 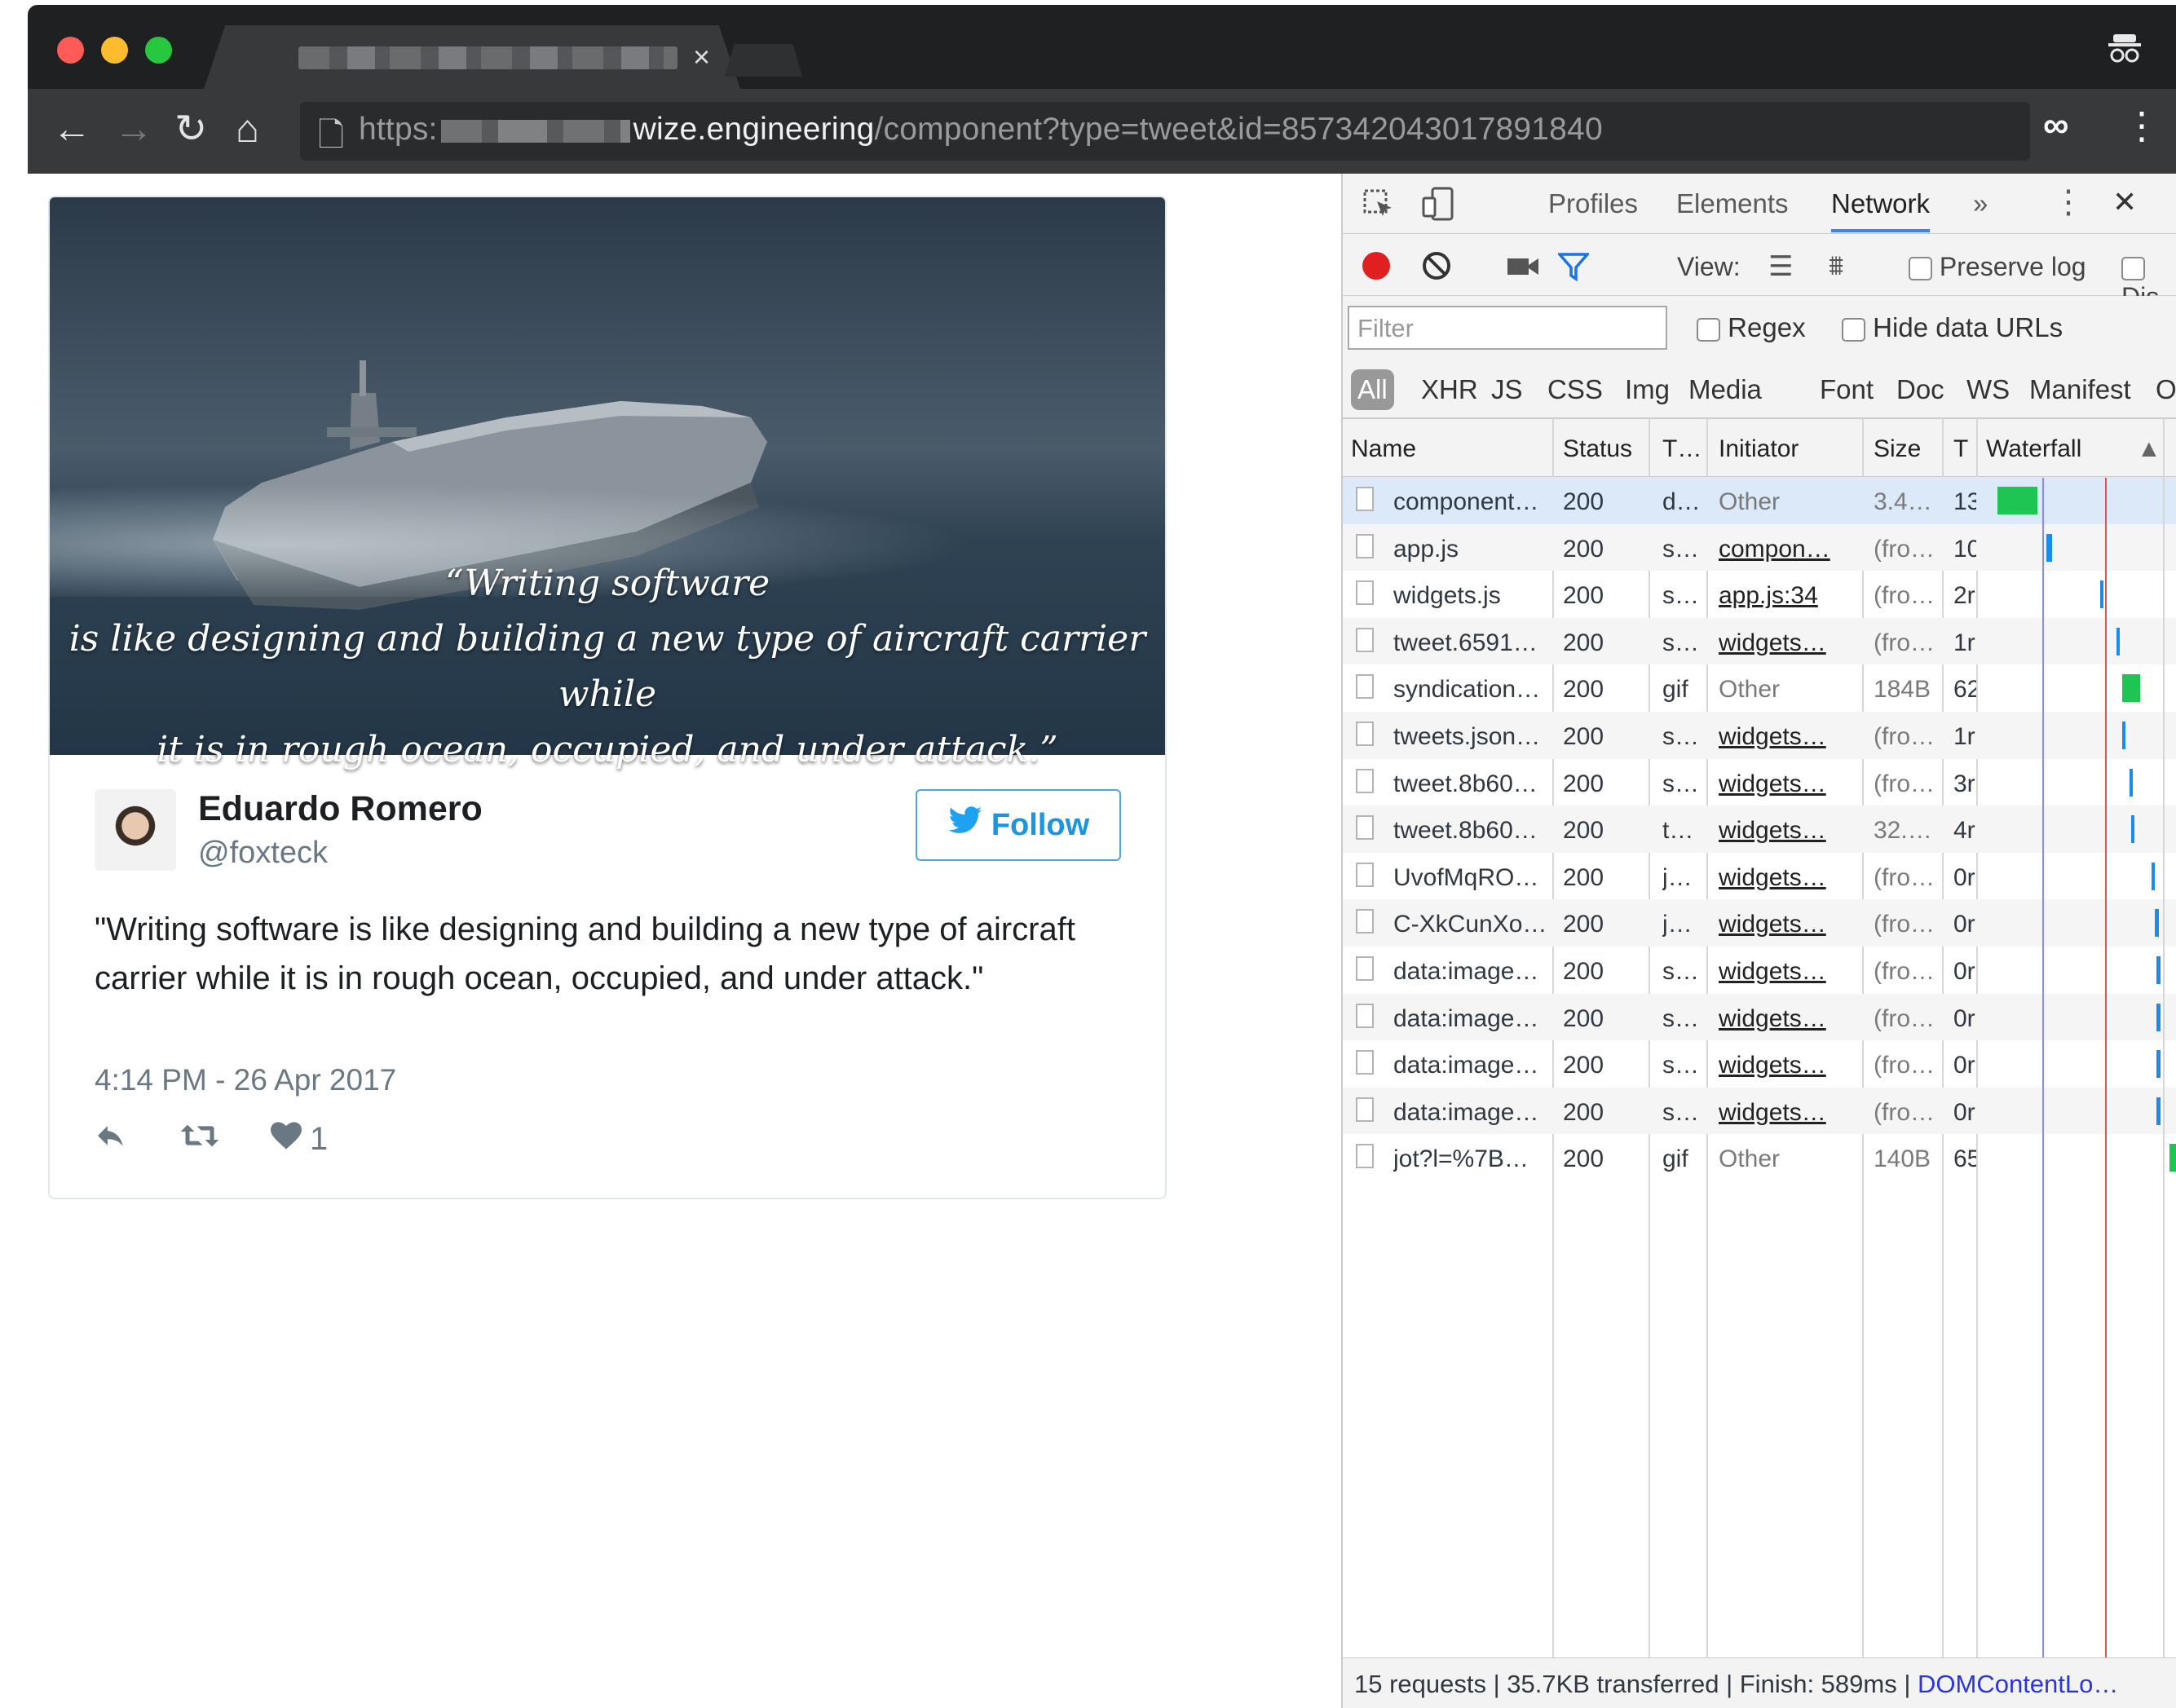 I want to click on maximize-window-button, so click(x=158, y=50).